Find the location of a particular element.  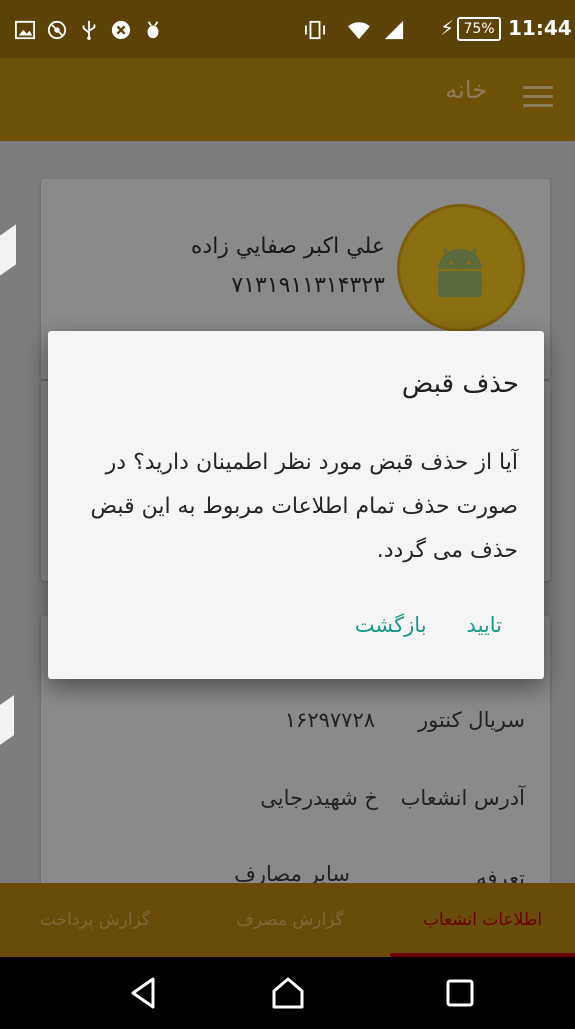

address-value: خ شهیدرجایی is located at coordinates (319, 798).